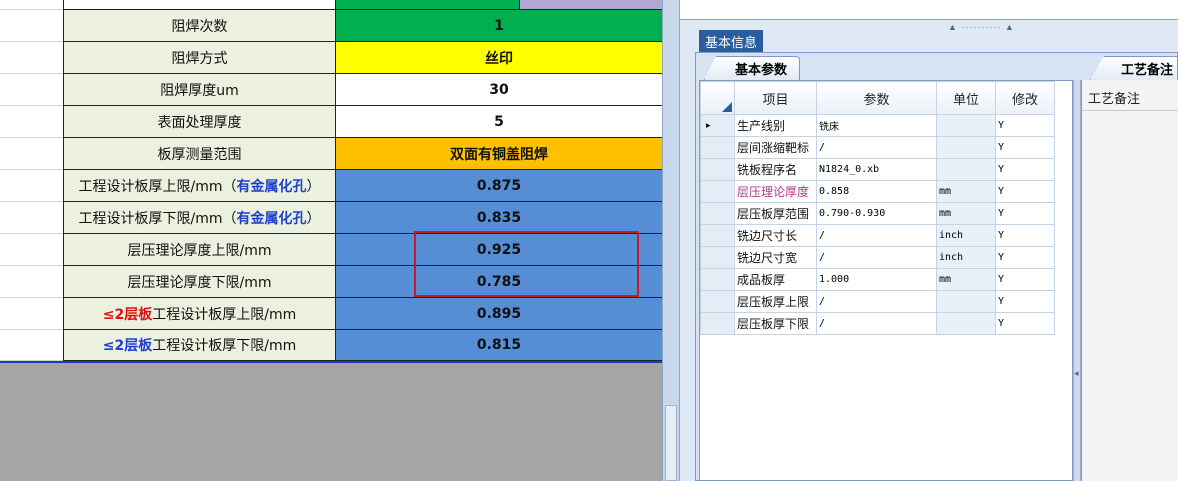 The image size is (1178, 481). I want to click on label-solder-mask-count: 阻焊次数, so click(199, 26).